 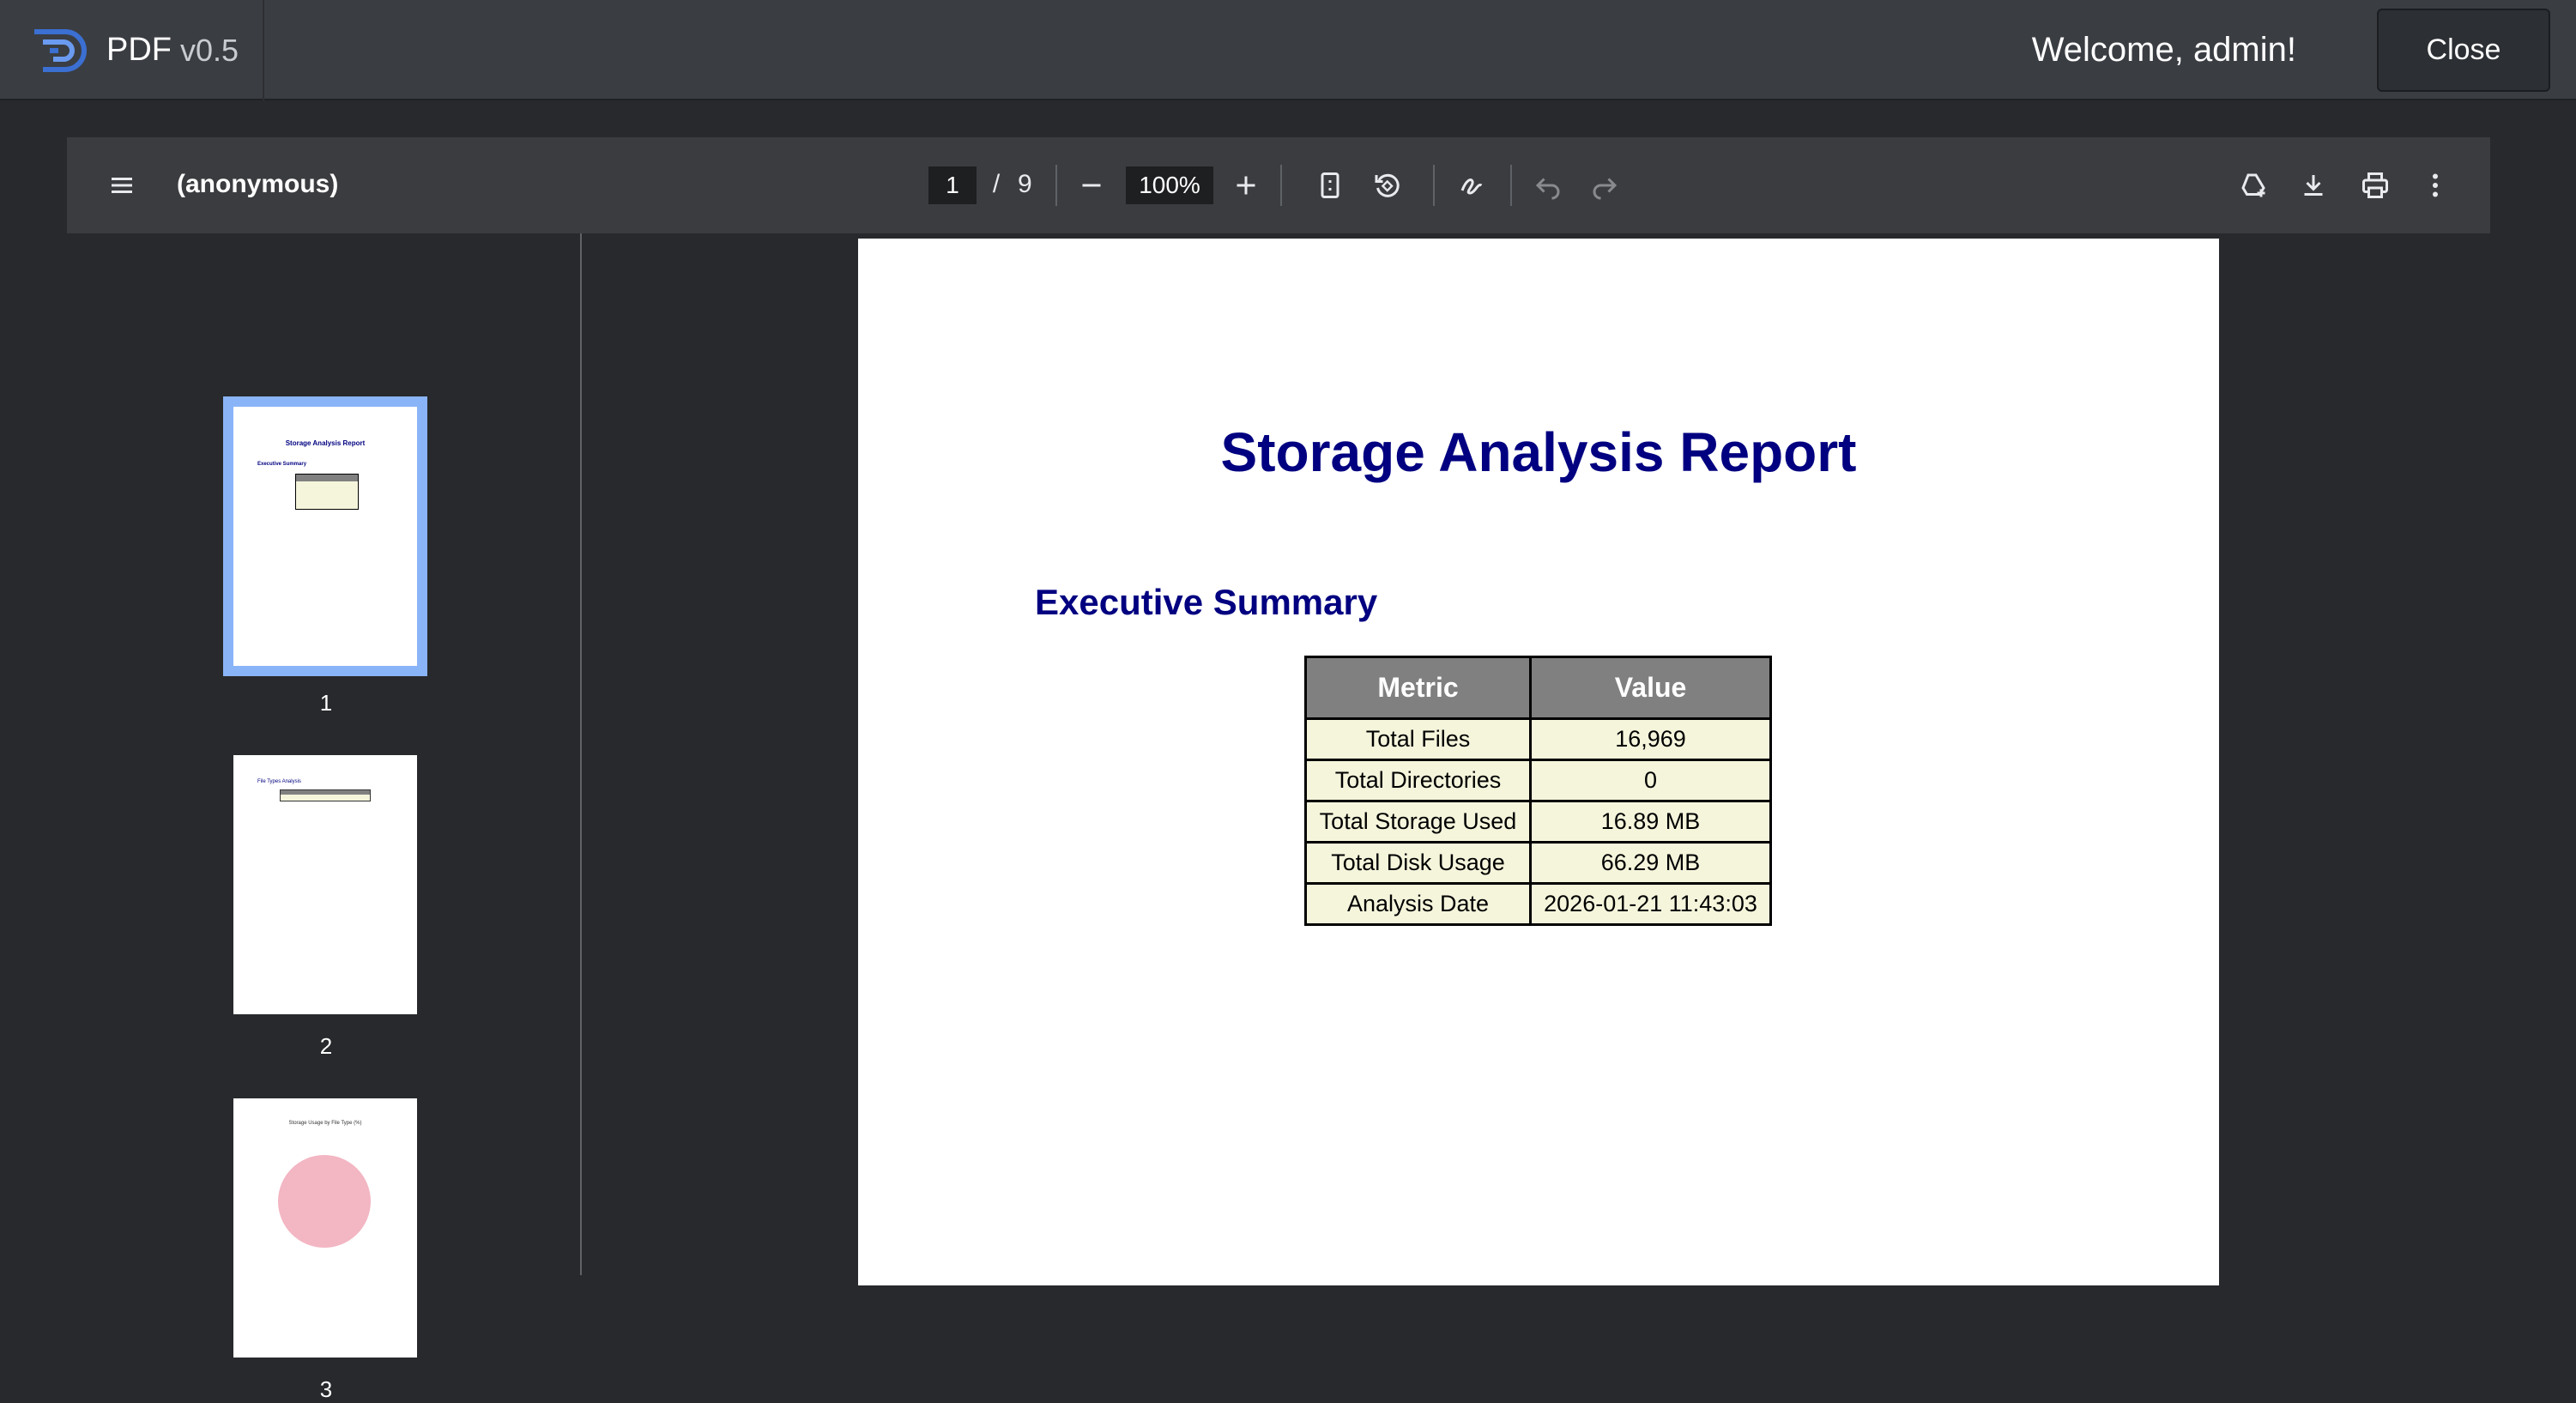 I want to click on annotate-icon, so click(x=1472, y=185).